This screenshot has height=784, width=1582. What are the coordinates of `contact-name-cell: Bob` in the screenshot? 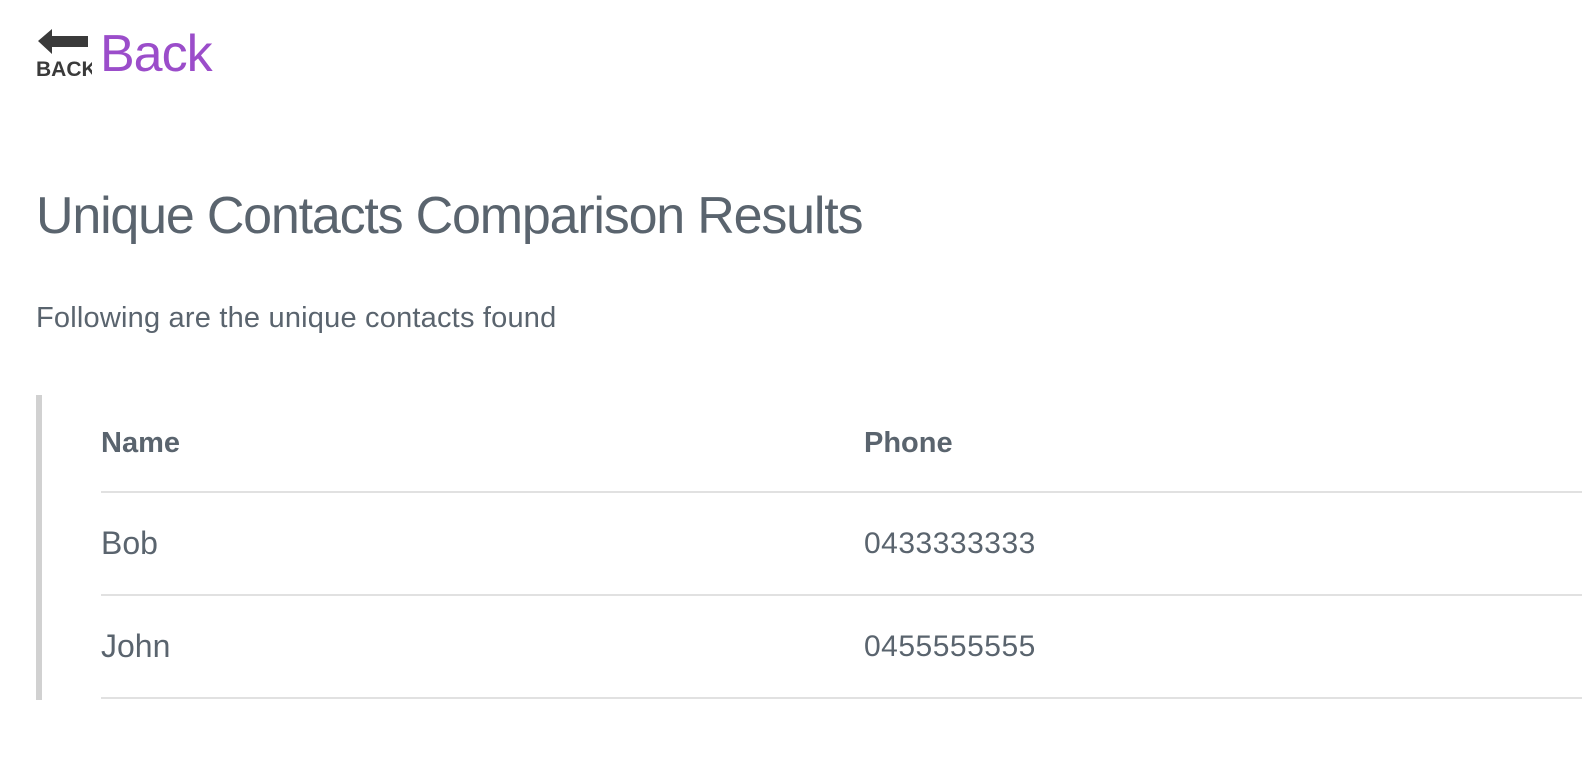 It's located at (482, 544).